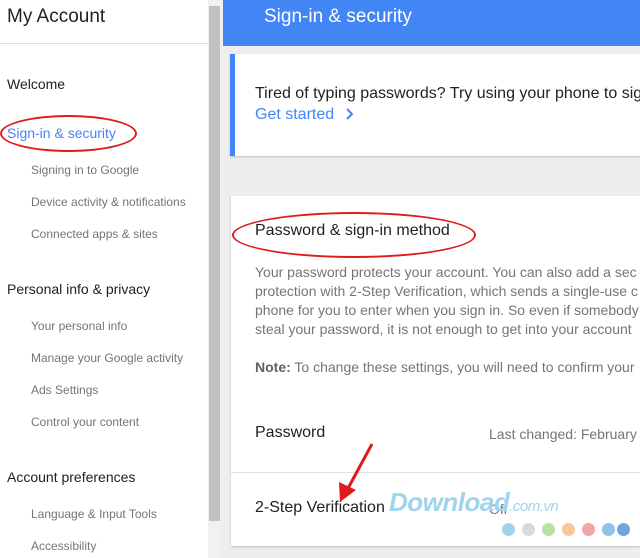  Describe the element at coordinates (78, 289) in the screenshot. I see `sidebar-item-personal-info-privacy: Personal info & privacy` at that location.